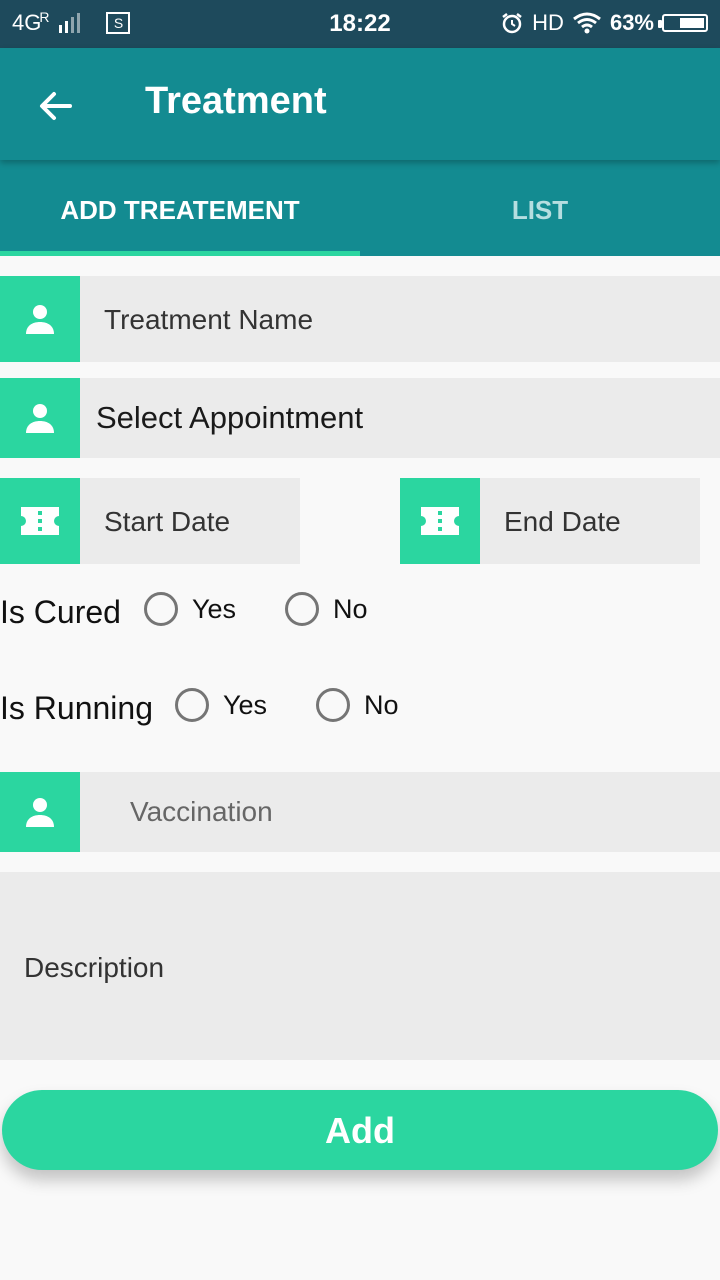 The width and height of the screenshot is (720, 1280). I want to click on hd-indicator: HD, so click(548, 22).